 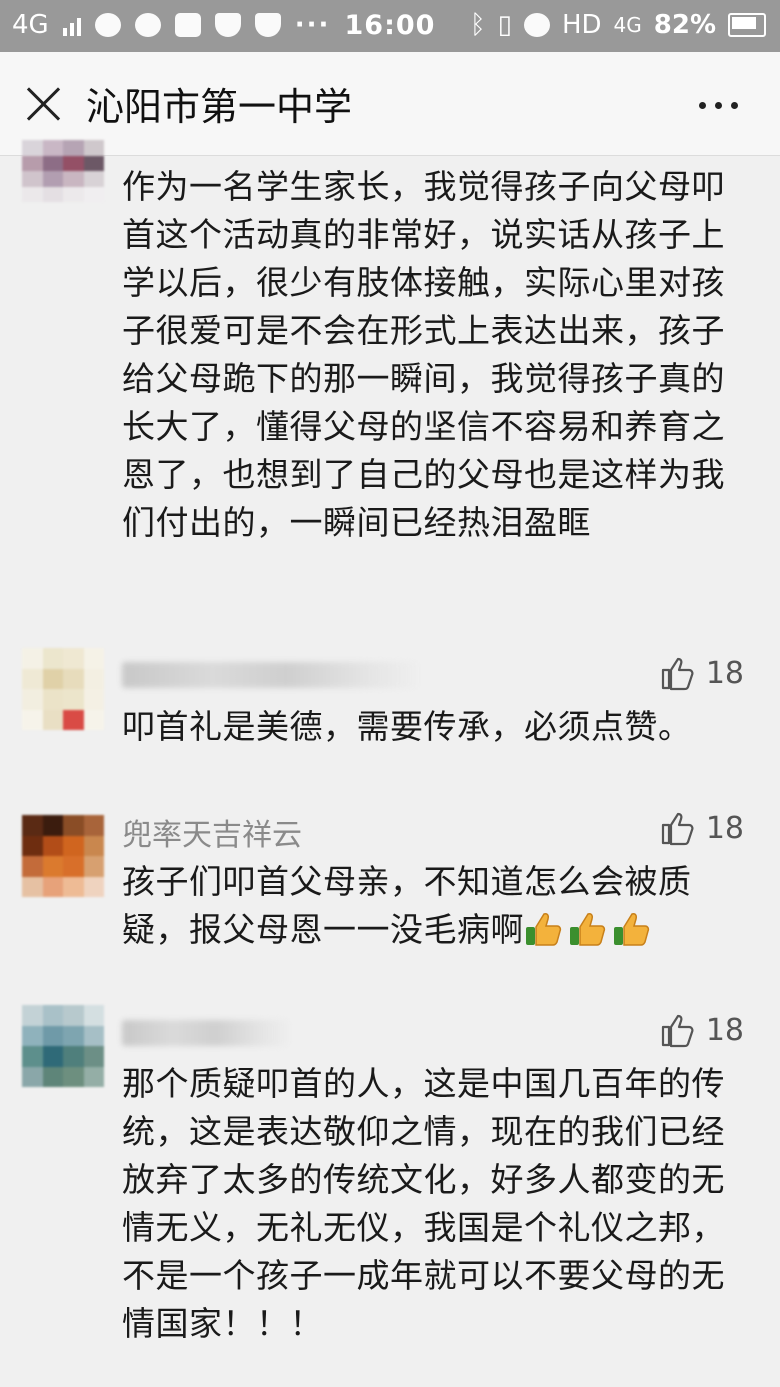 What do you see at coordinates (44, 104) in the screenshot?
I see `close-icon` at bounding box center [44, 104].